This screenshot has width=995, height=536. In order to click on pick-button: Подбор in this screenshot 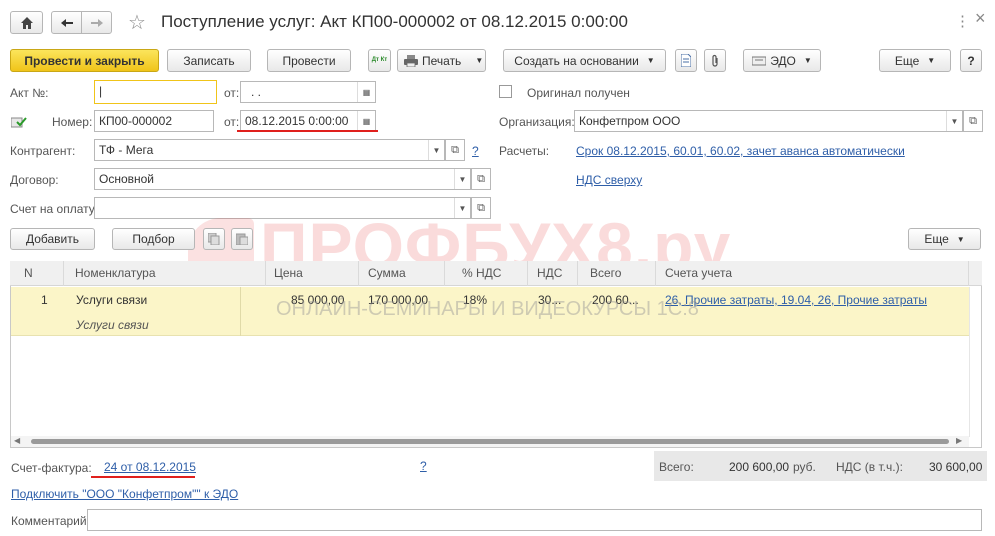, I will do `click(153, 239)`.